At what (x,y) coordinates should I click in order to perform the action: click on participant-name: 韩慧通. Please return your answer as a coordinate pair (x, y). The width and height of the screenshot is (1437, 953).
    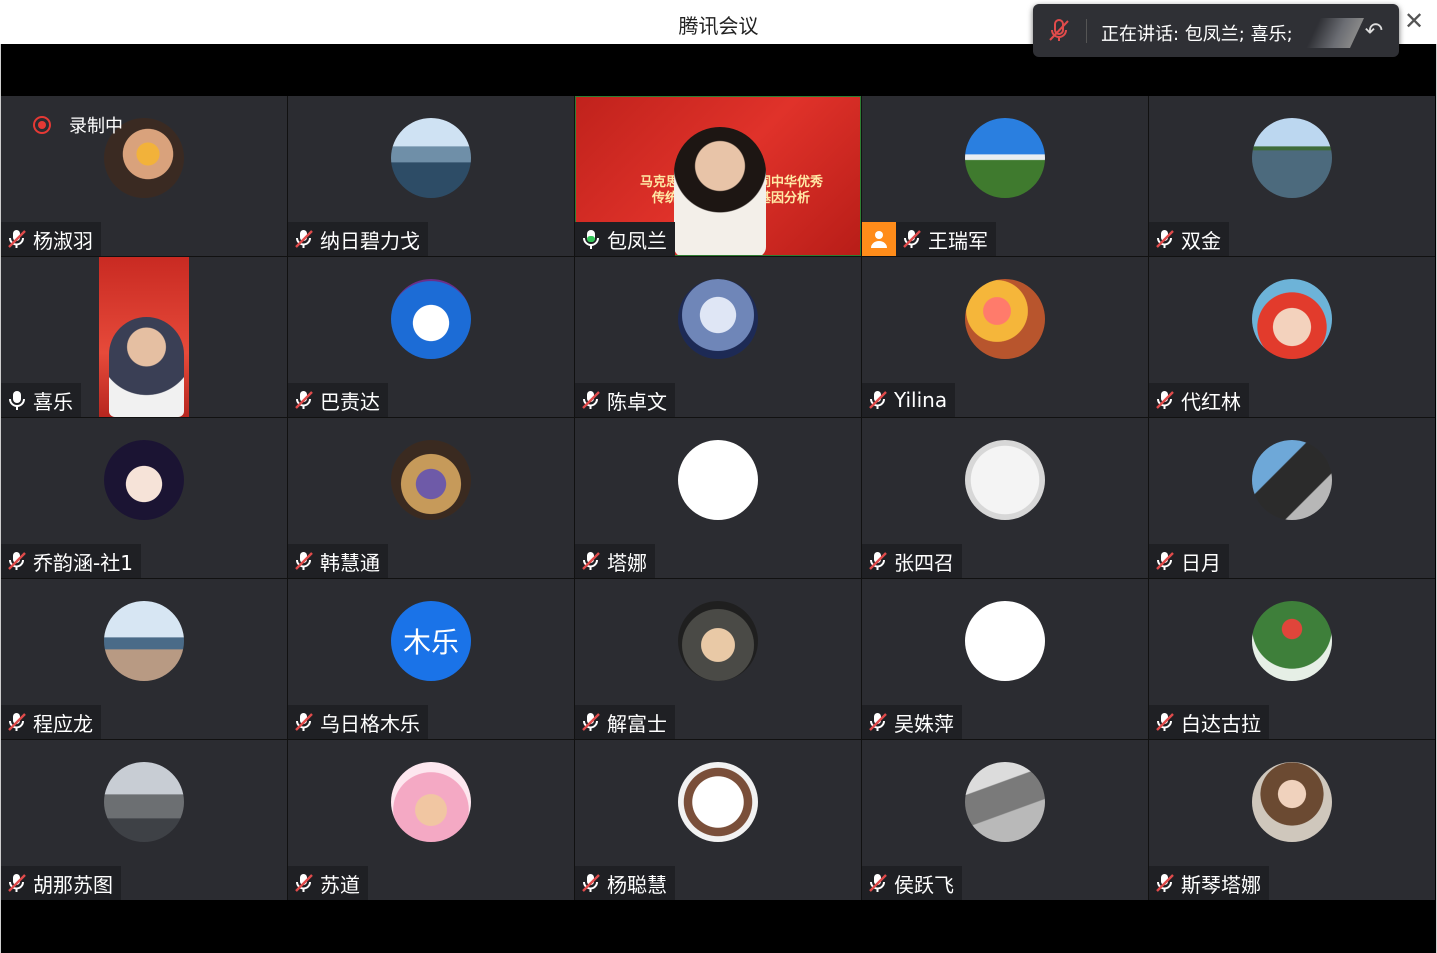
    Looking at the image, I should click on (350, 562).